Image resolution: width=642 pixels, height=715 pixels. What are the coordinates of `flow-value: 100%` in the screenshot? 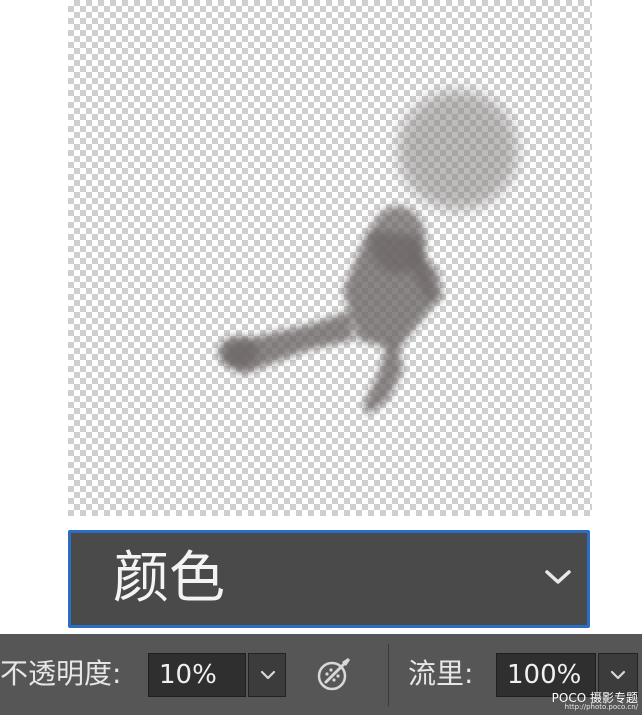 It's located at (544, 675).